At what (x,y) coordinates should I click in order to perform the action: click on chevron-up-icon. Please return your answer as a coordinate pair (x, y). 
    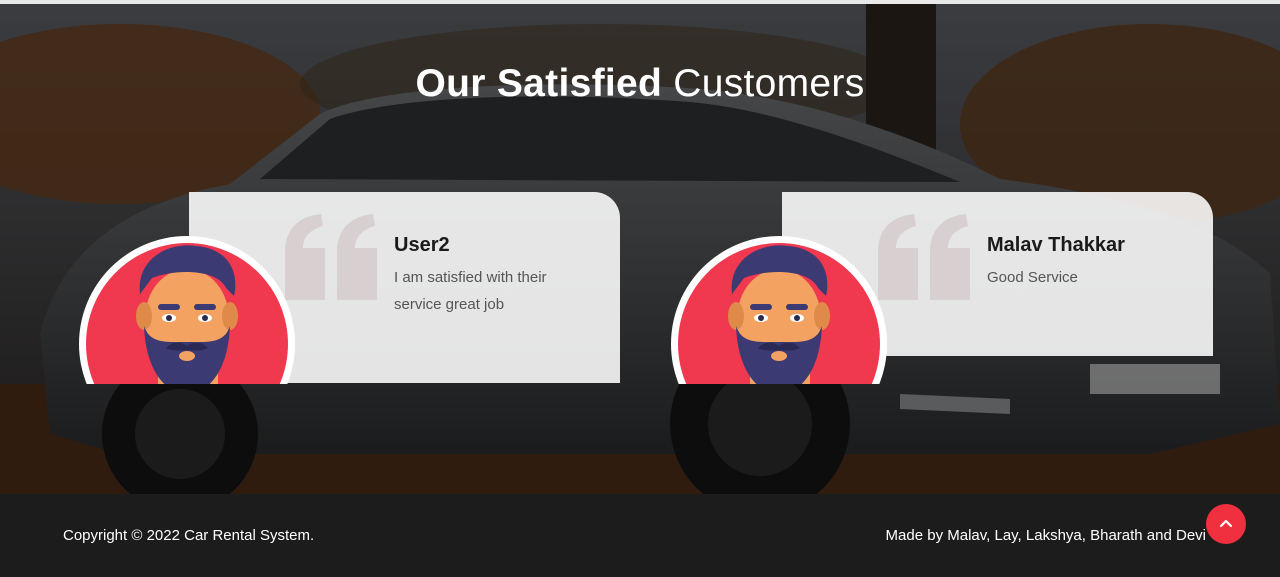
    Looking at the image, I should click on (1226, 523).